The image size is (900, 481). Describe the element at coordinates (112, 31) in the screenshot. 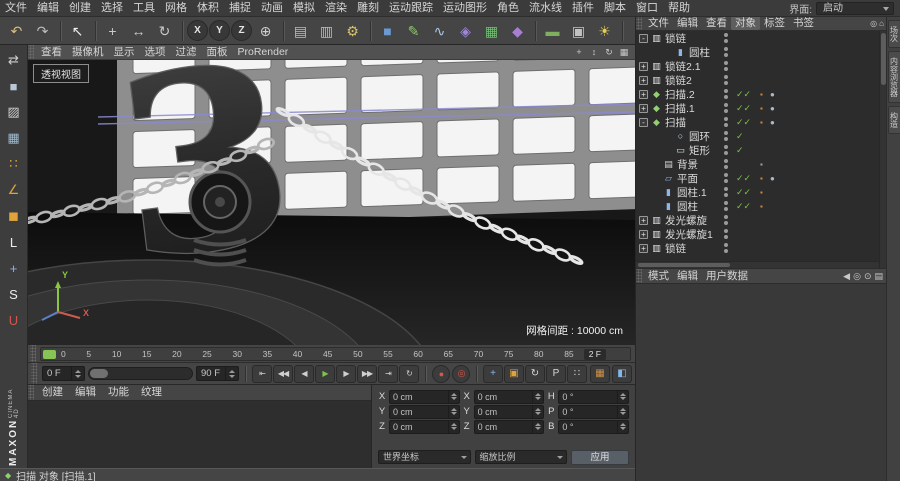

I see `move-tool-icon: +` at that location.